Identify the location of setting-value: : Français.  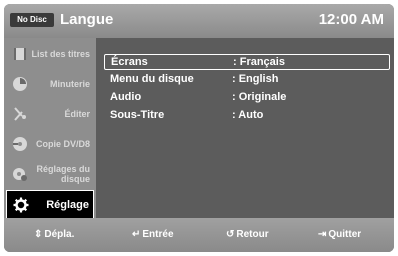
(259, 62).